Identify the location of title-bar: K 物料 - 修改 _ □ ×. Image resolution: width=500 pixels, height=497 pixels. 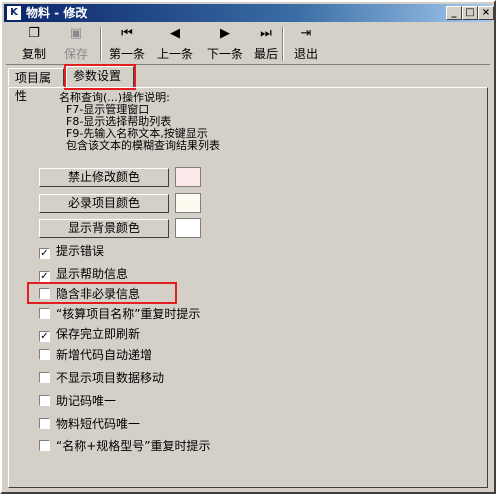
(249, 13).